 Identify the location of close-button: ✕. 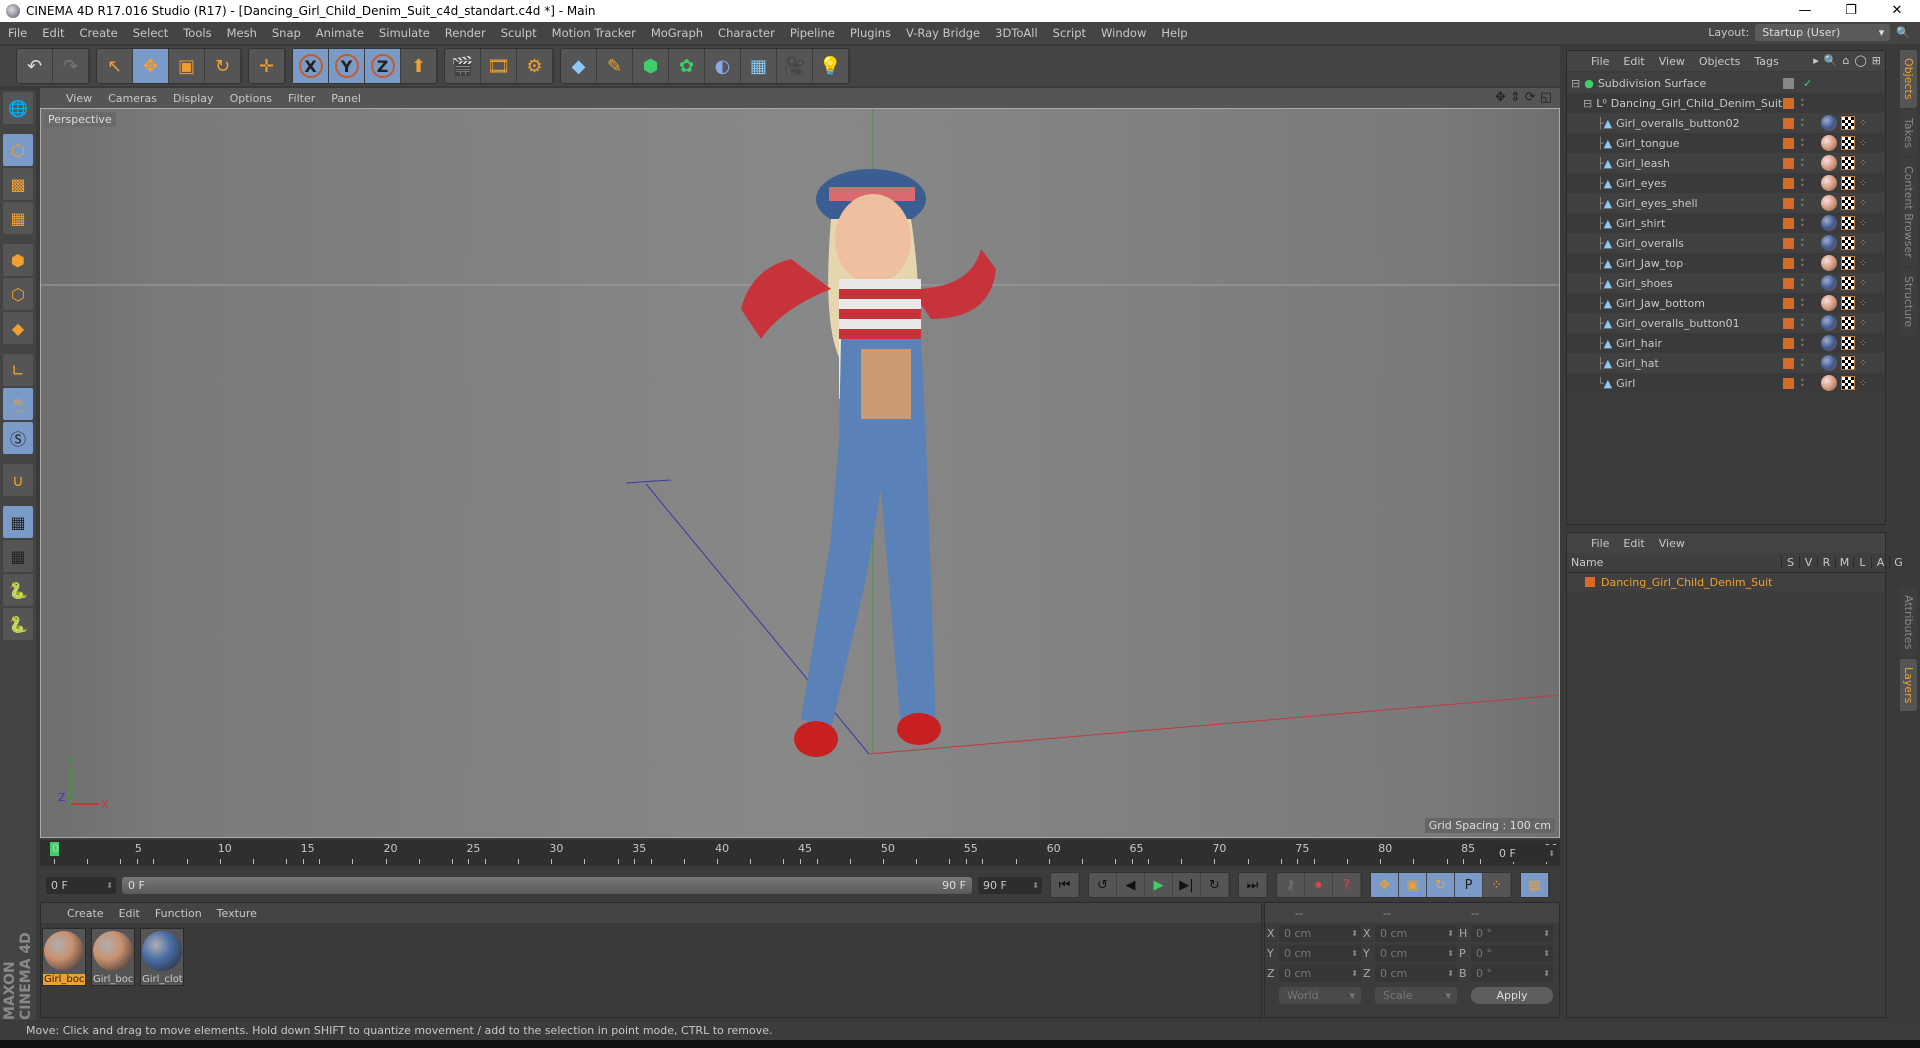
(1897, 11).